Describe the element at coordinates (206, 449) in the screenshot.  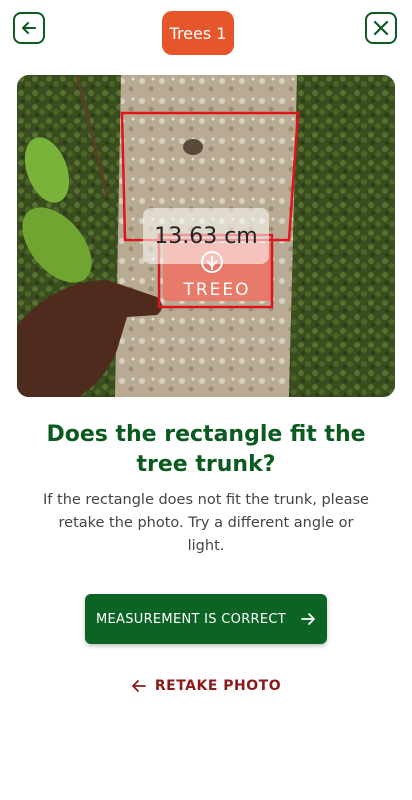
I see `question-heading: Does the rectangle fit the tree trunk?` at that location.